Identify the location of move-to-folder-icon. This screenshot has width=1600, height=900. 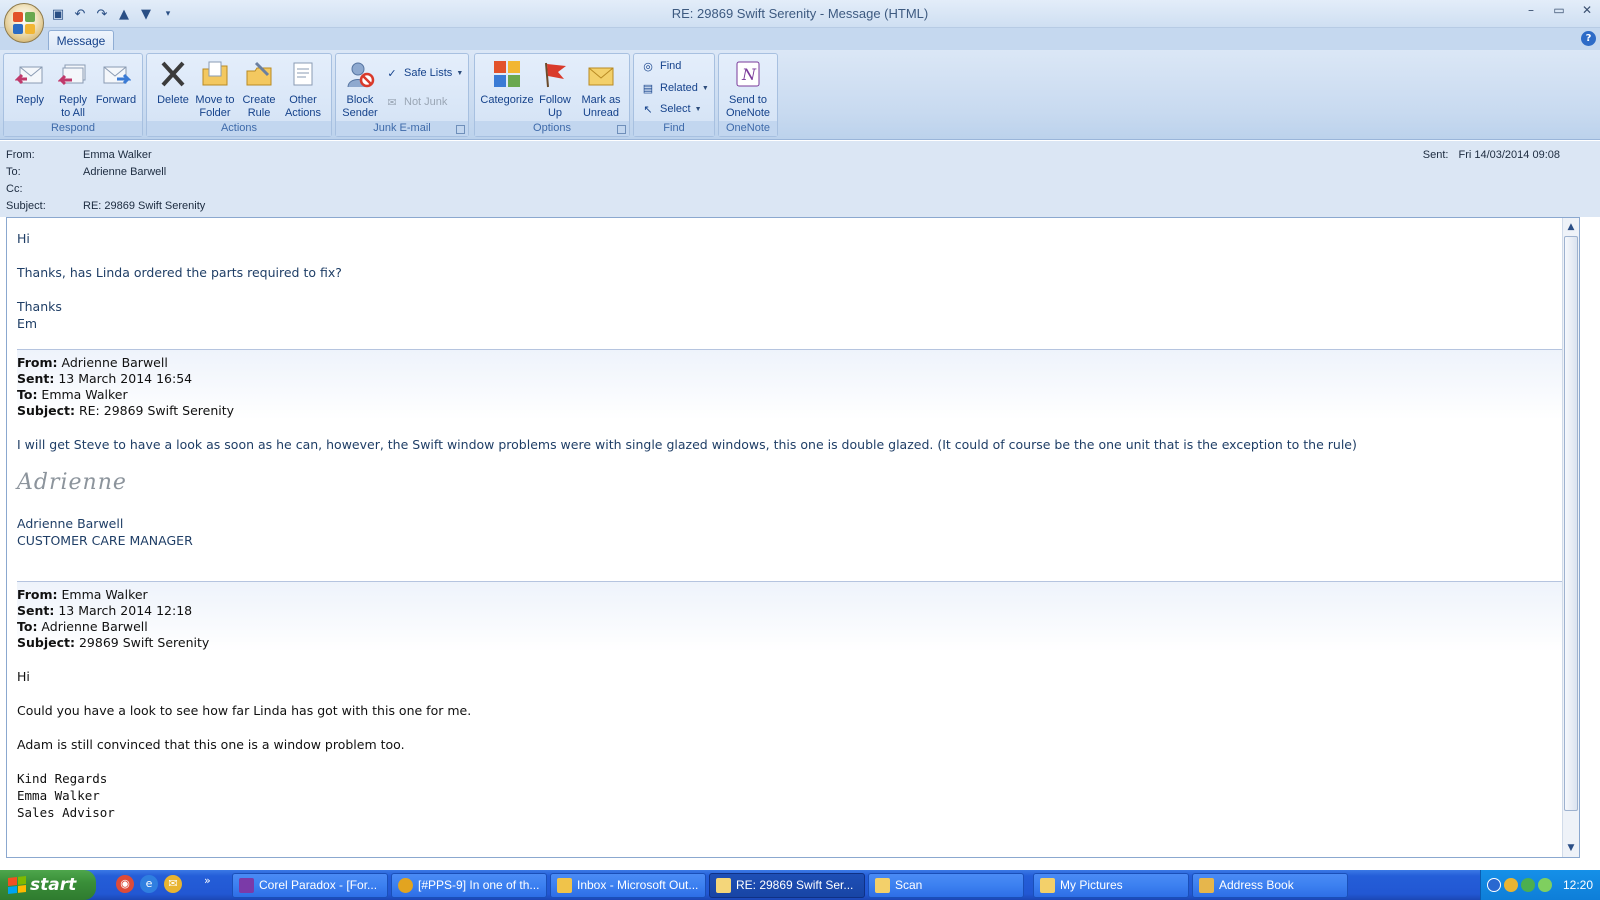
(215, 74).